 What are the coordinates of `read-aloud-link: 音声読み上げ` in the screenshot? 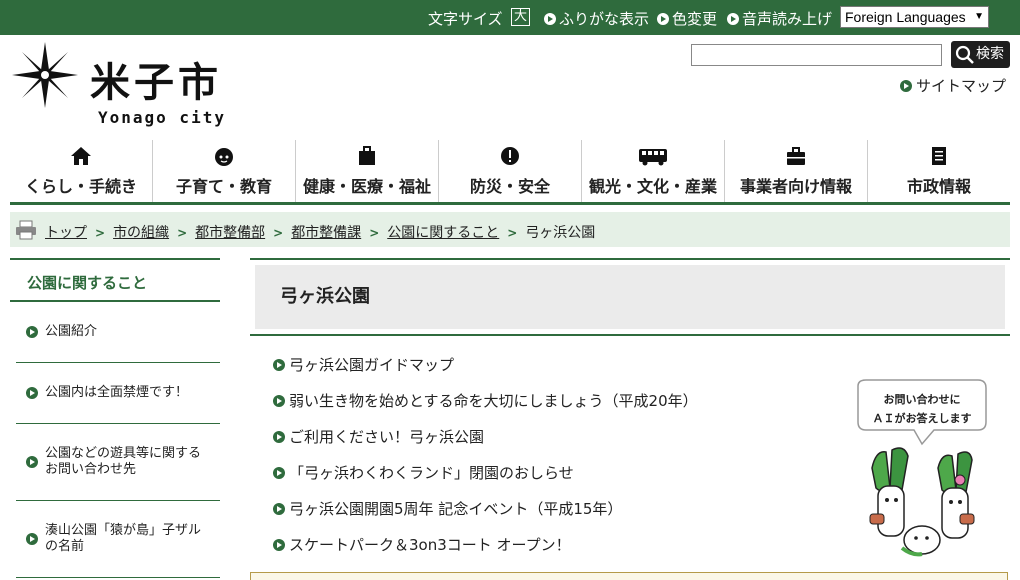 It's located at (779, 18).